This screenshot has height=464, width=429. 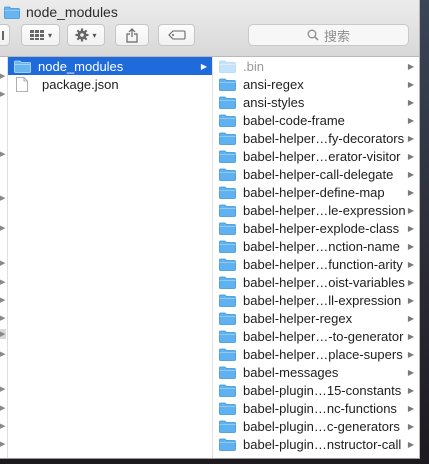 I want to click on action-menu-button: ▾, so click(x=86, y=35).